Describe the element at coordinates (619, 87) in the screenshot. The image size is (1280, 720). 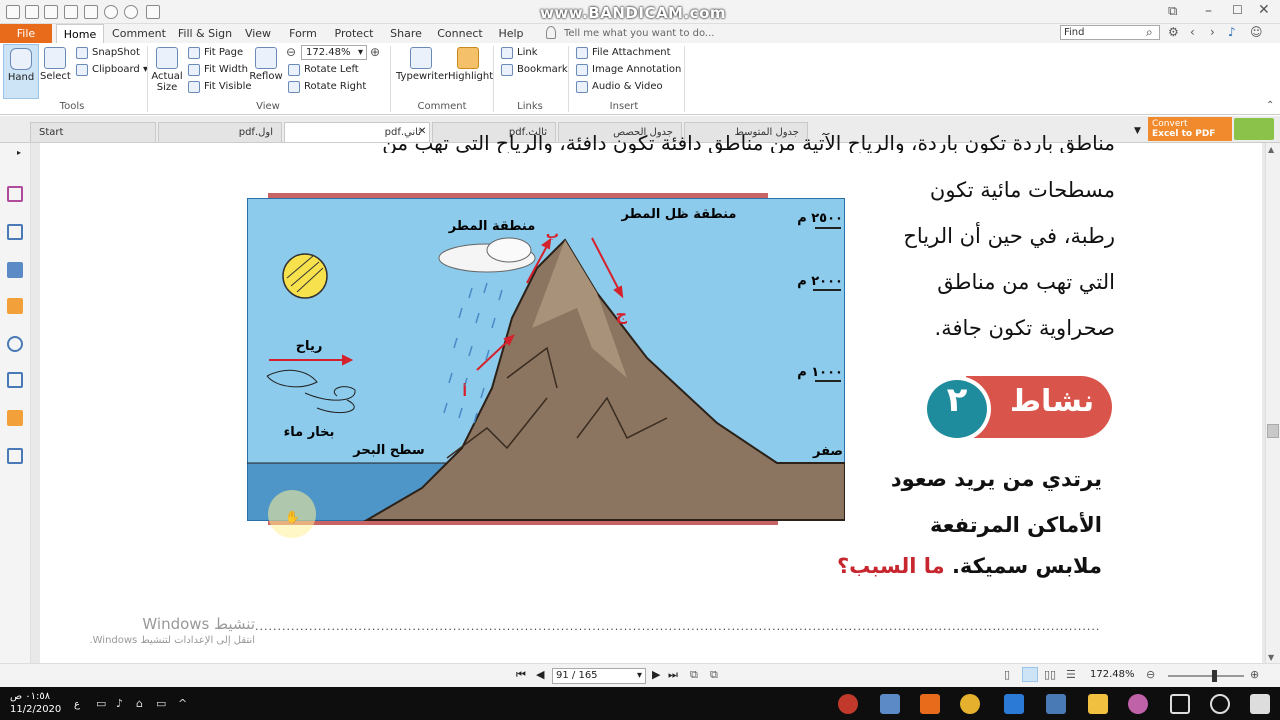
I see `audio-video-button: Audio & Video` at that location.